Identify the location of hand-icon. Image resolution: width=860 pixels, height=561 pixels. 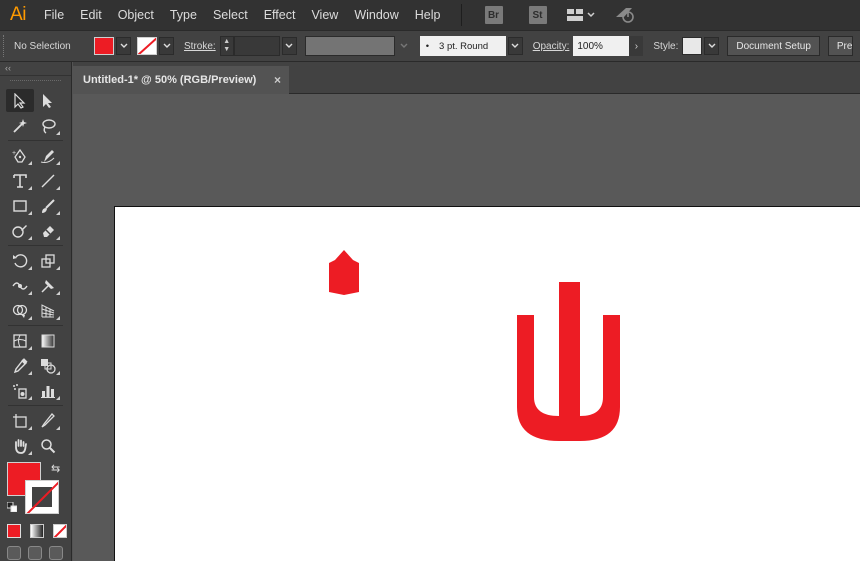
(21, 446).